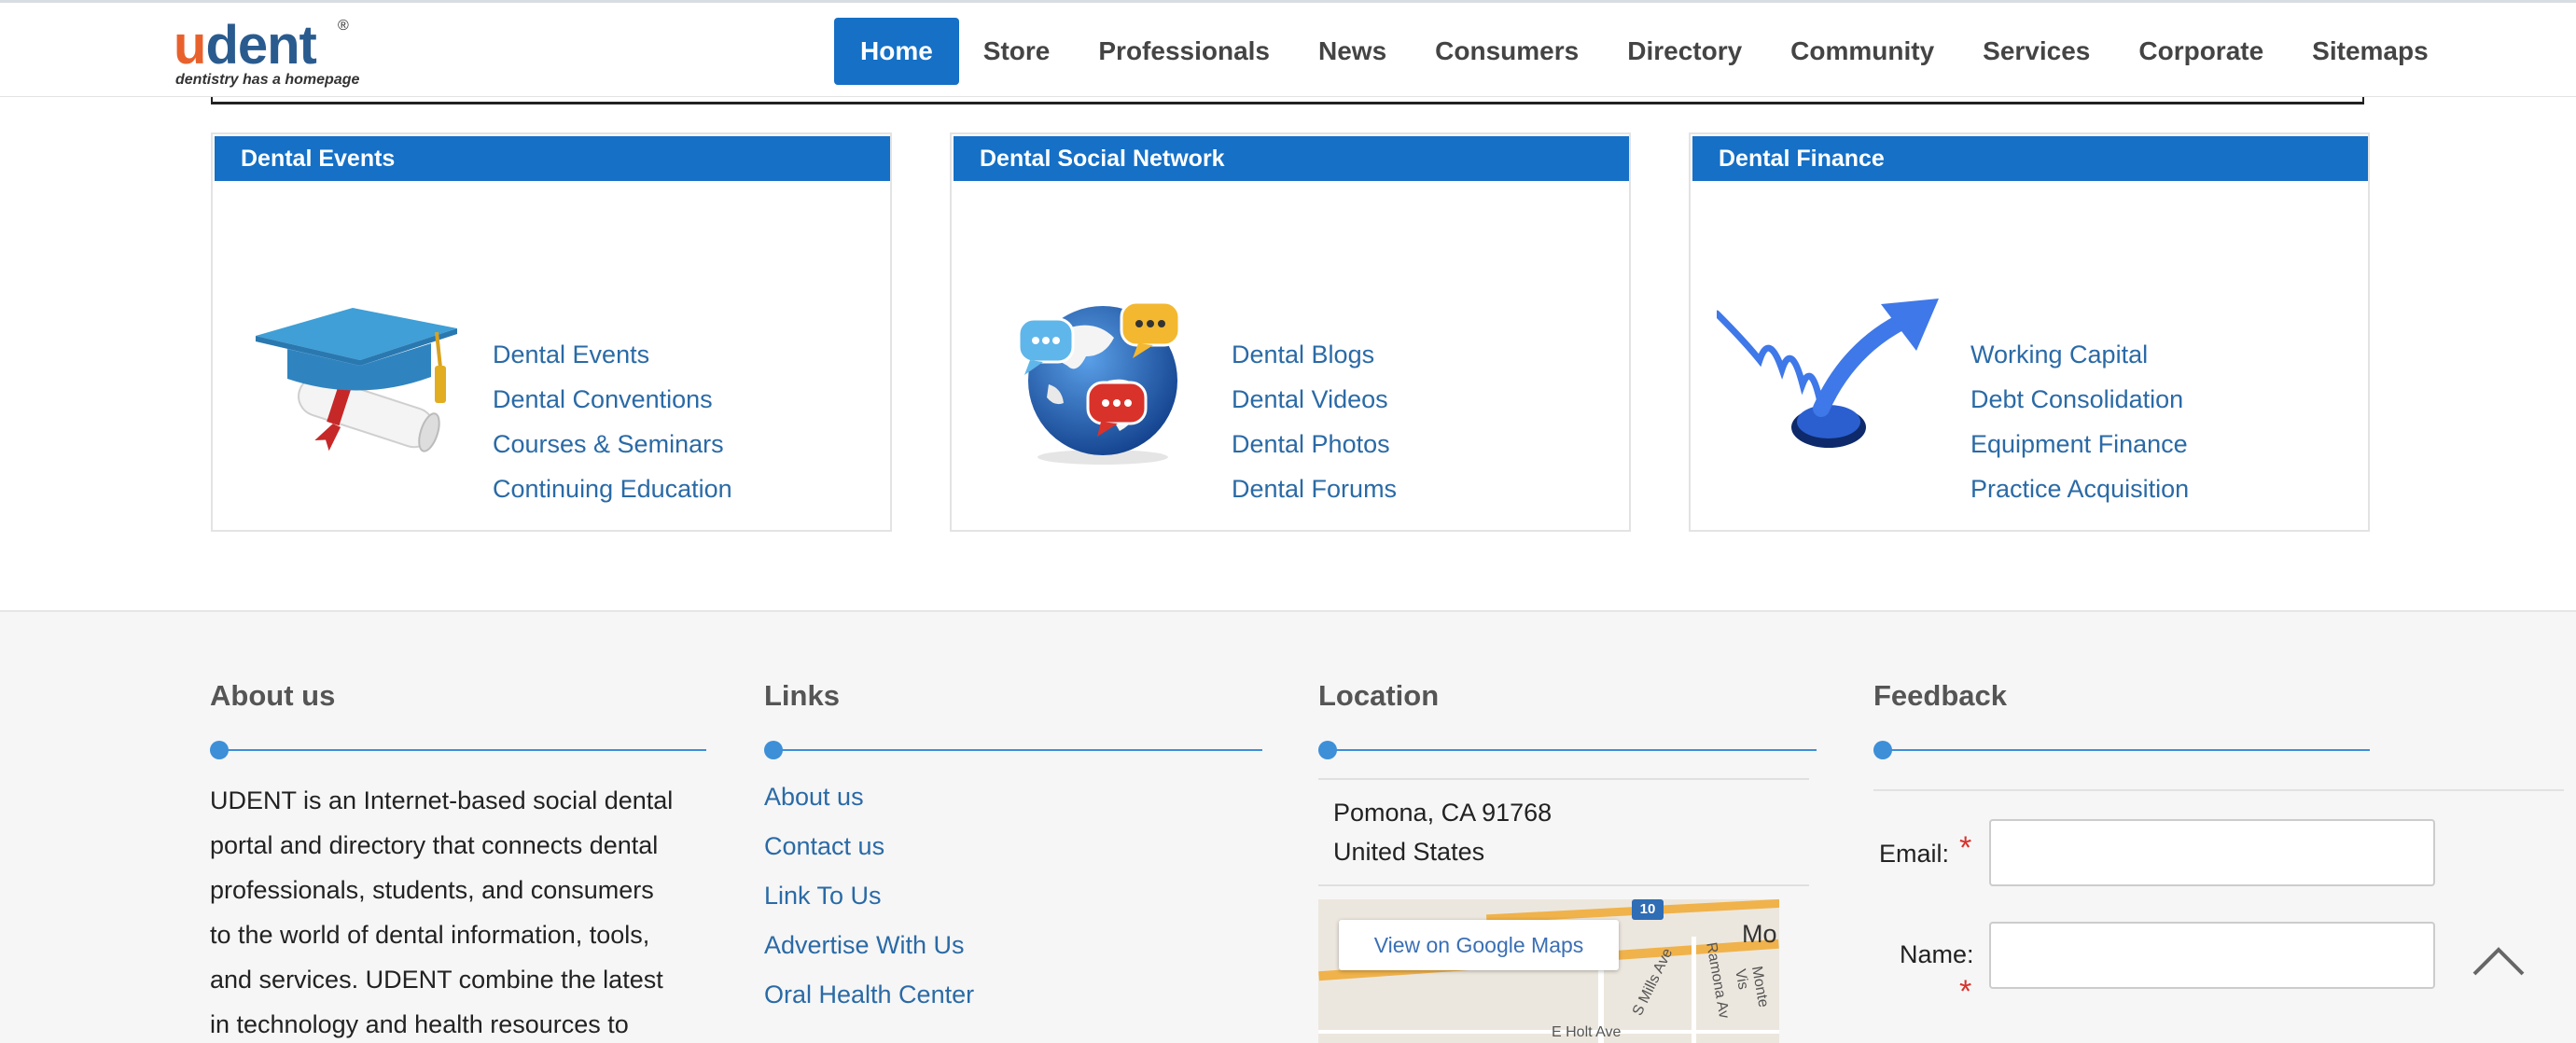 This screenshot has width=2576, height=1043. Describe the element at coordinates (2499, 961) in the screenshot. I see `scroll-to-top-icon` at that location.